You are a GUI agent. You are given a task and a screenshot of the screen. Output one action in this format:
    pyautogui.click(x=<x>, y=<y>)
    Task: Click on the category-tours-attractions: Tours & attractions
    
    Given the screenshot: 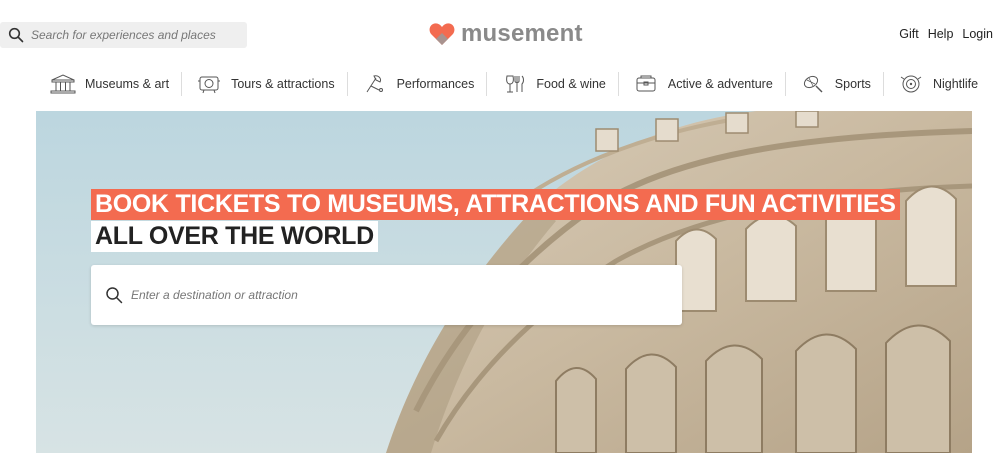 What is the action you would take?
    pyautogui.click(x=265, y=84)
    